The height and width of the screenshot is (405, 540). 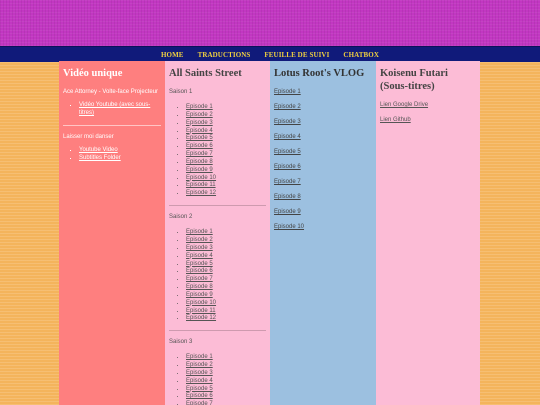 I want to click on list-item: Subtitles Folder, so click(x=120, y=159).